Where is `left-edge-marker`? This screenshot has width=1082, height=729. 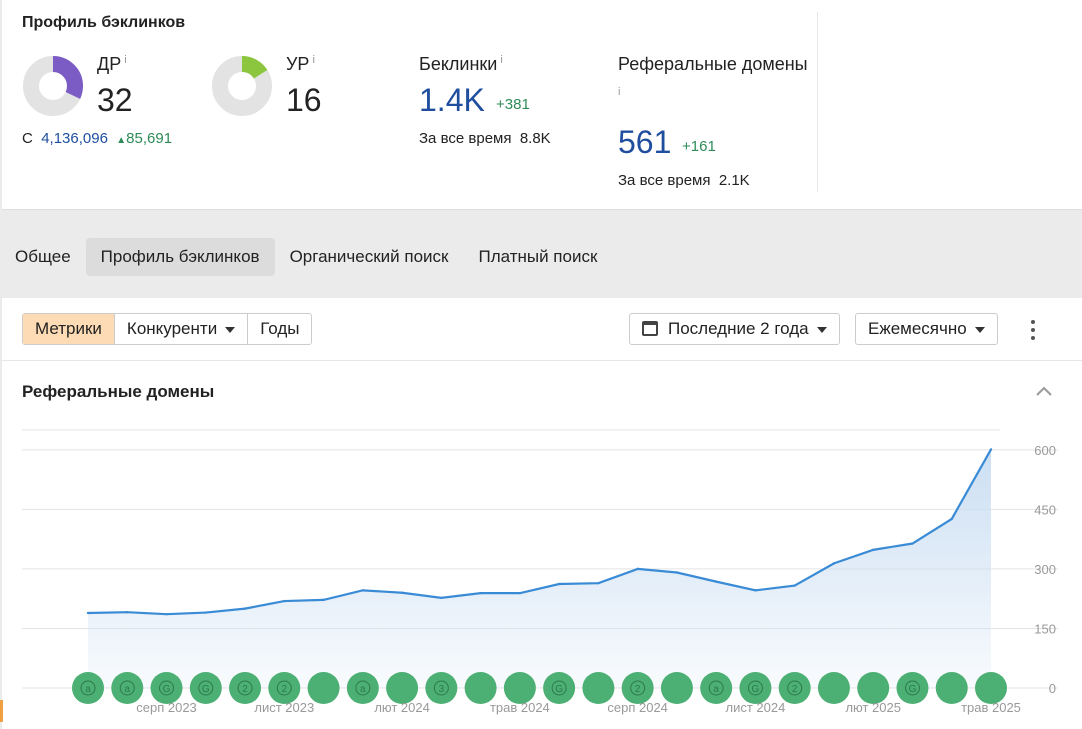
left-edge-marker is located at coordinates (1, 711).